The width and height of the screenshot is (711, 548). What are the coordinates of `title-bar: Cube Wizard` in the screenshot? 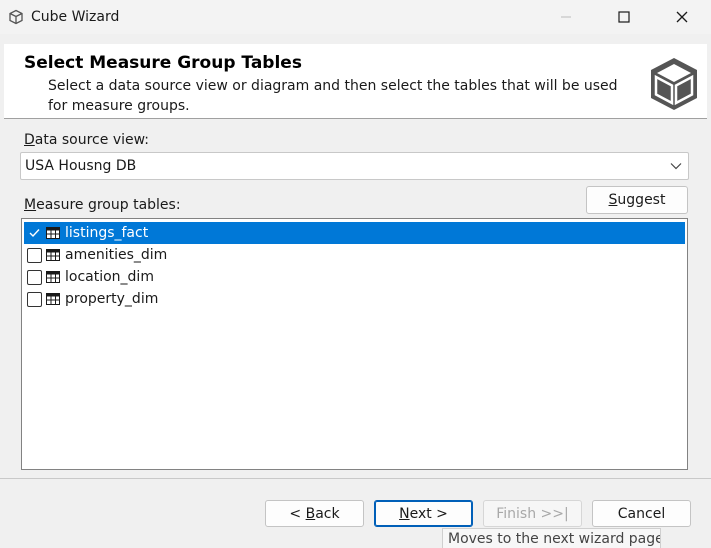 It's located at (355, 17).